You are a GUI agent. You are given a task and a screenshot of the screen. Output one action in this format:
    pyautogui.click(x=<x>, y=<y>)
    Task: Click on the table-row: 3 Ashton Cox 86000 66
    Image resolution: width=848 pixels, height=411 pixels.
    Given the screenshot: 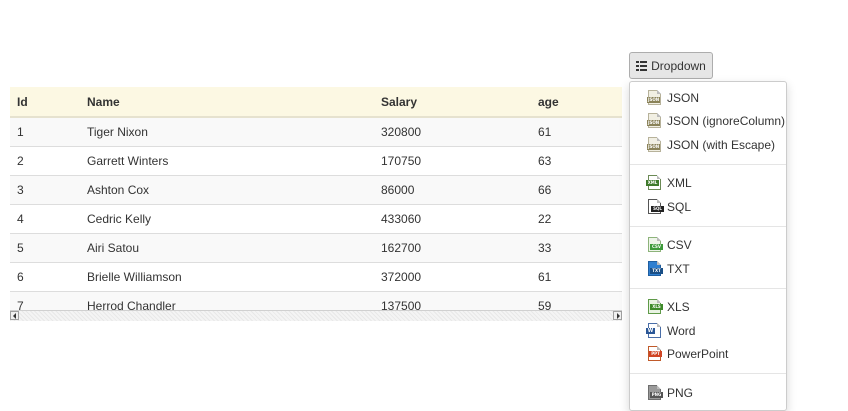 What is the action you would take?
    pyautogui.click(x=316, y=190)
    